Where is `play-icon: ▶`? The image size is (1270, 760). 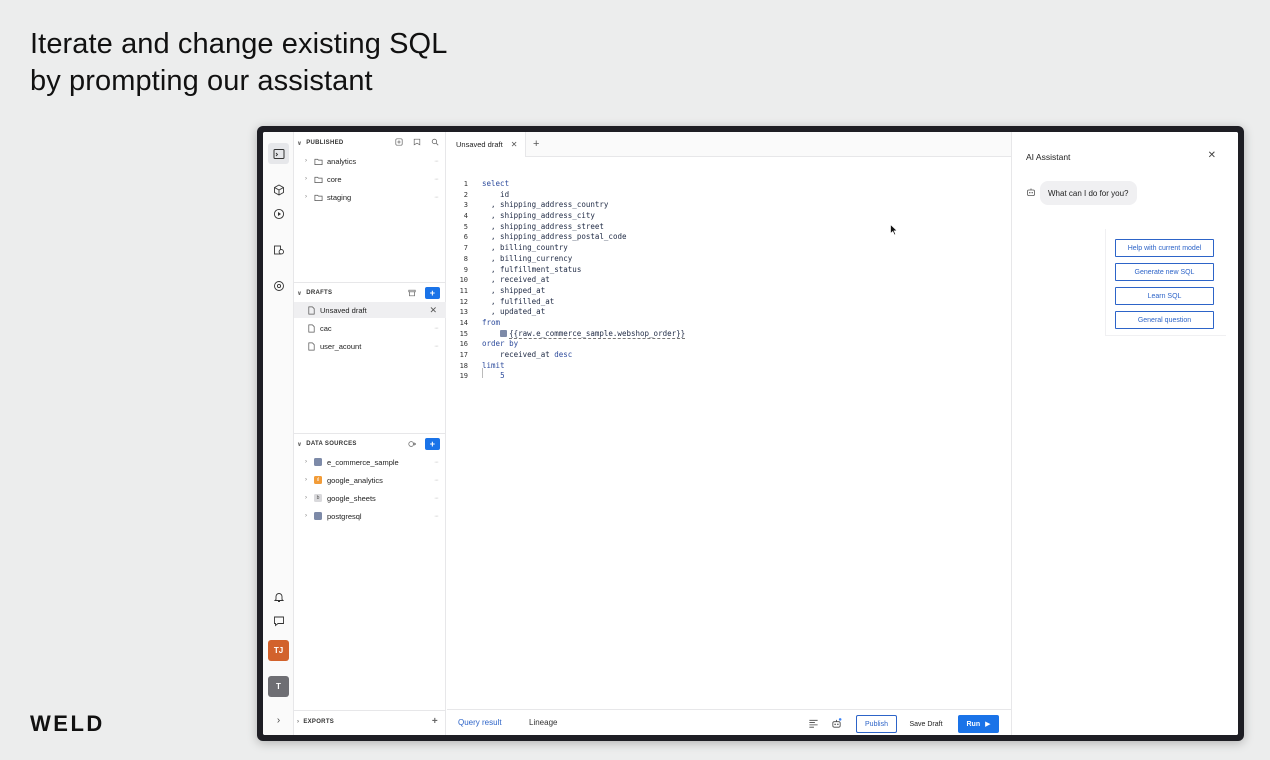 play-icon: ▶ is located at coordinates (988, 724).